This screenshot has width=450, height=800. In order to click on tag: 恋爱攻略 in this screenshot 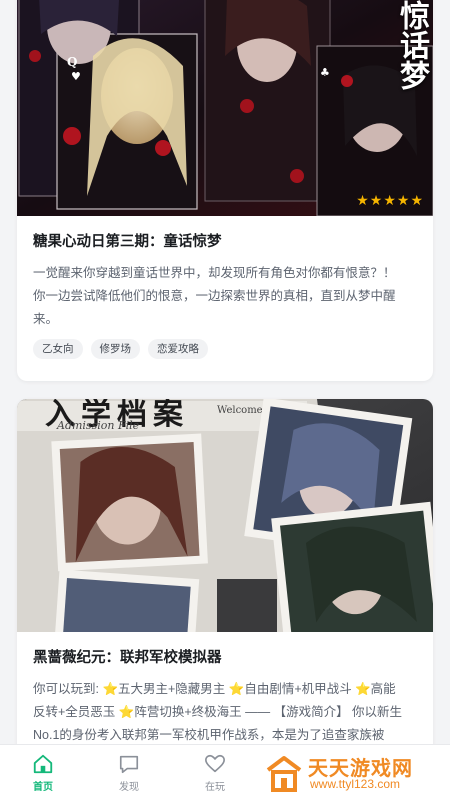, I will do `click(178, 349)`.